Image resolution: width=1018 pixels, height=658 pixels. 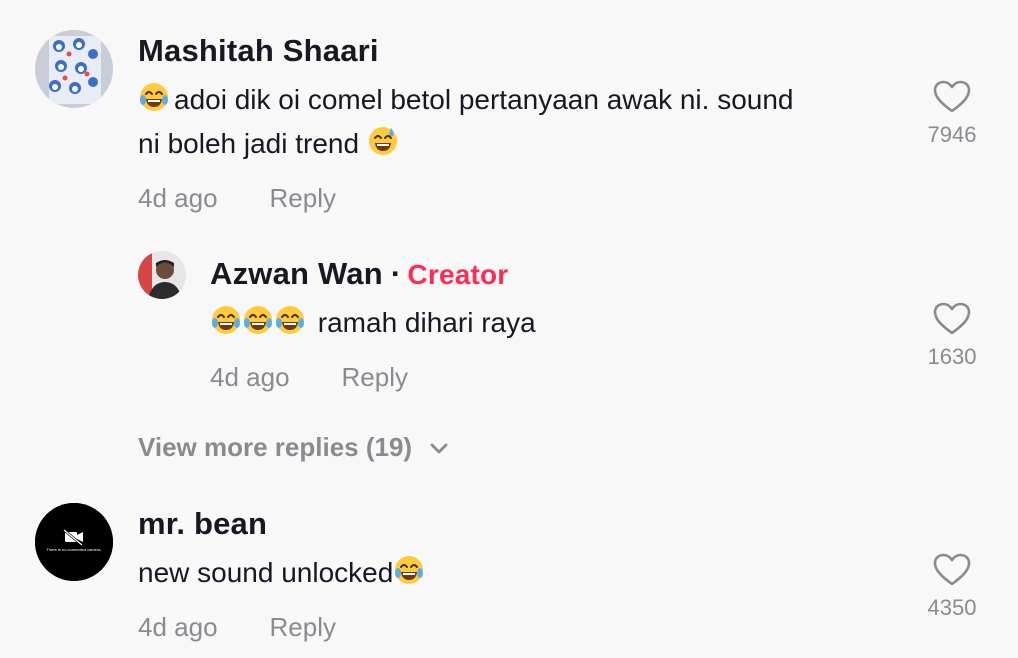 I want to click on reply-text-content: ramah dihari raya, so click(x=426, y=322).